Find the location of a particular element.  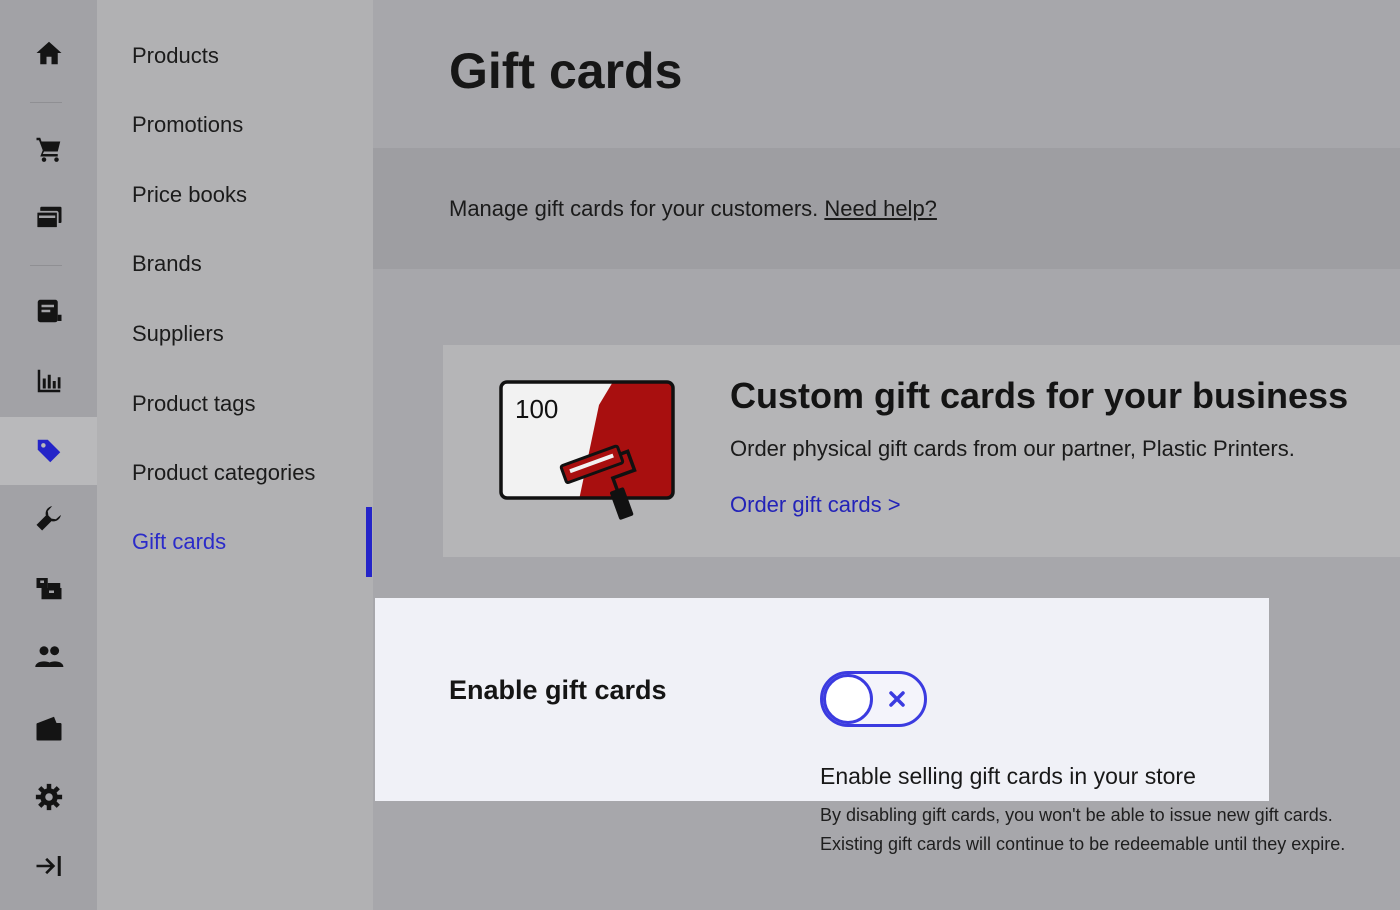

rail-payments is located at coordinates (48, 218).